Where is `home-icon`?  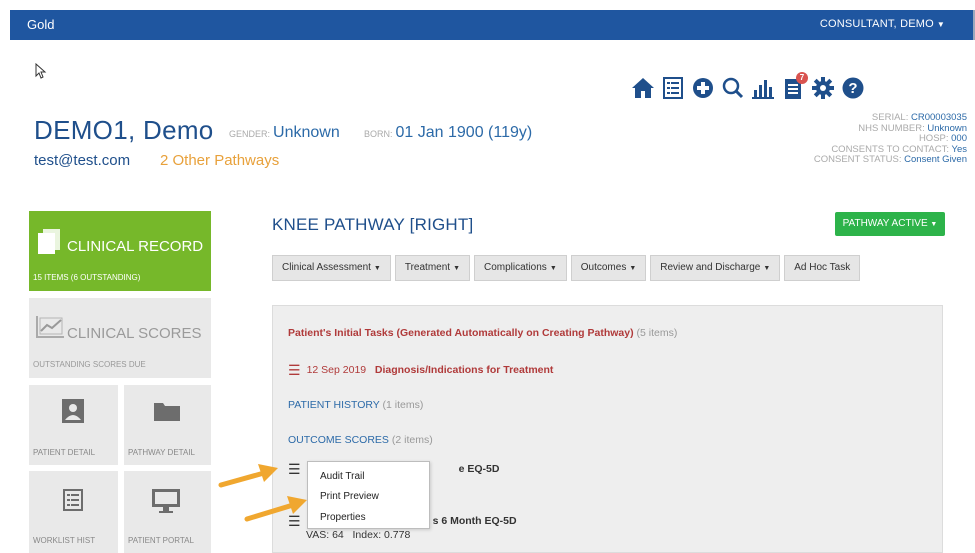
home-icon is located at coordinates (643, 88).